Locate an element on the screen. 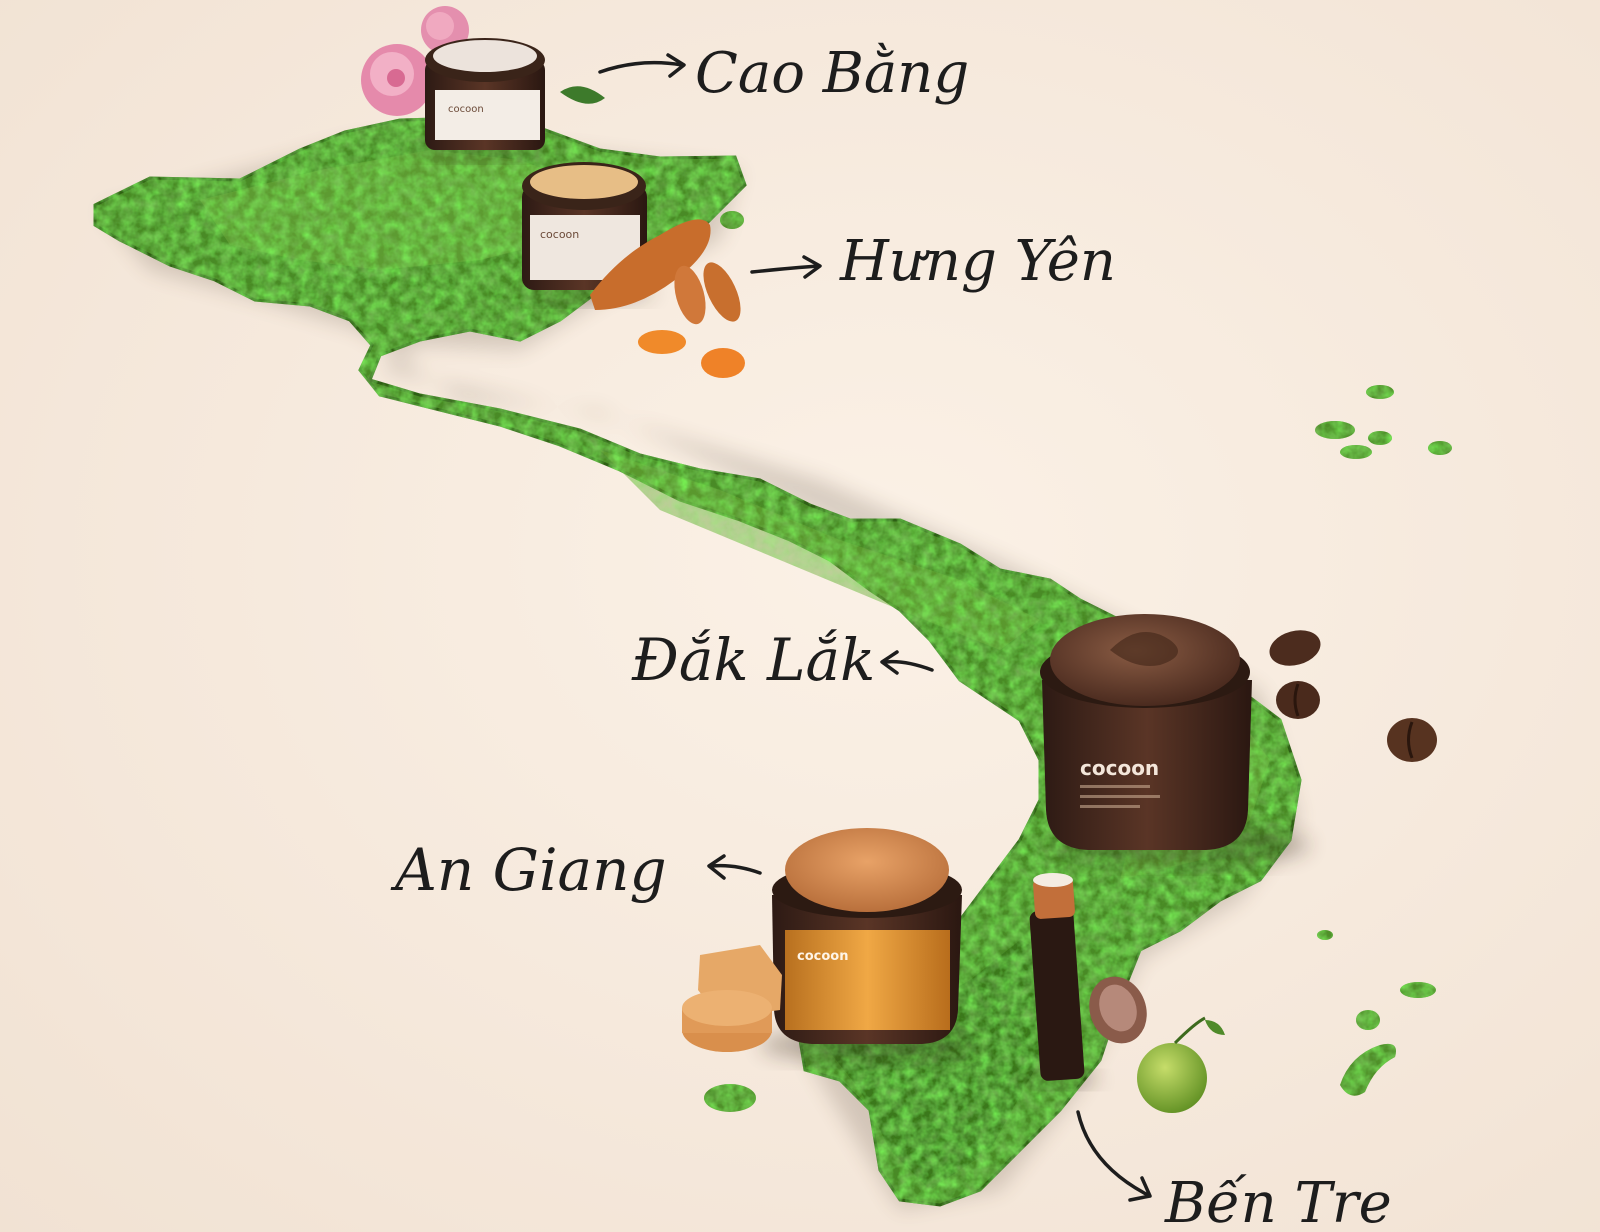 The height and width of the screenshot is (1232, 1600). arrow-cao-bang-icon is located at coordinates (642, 65).